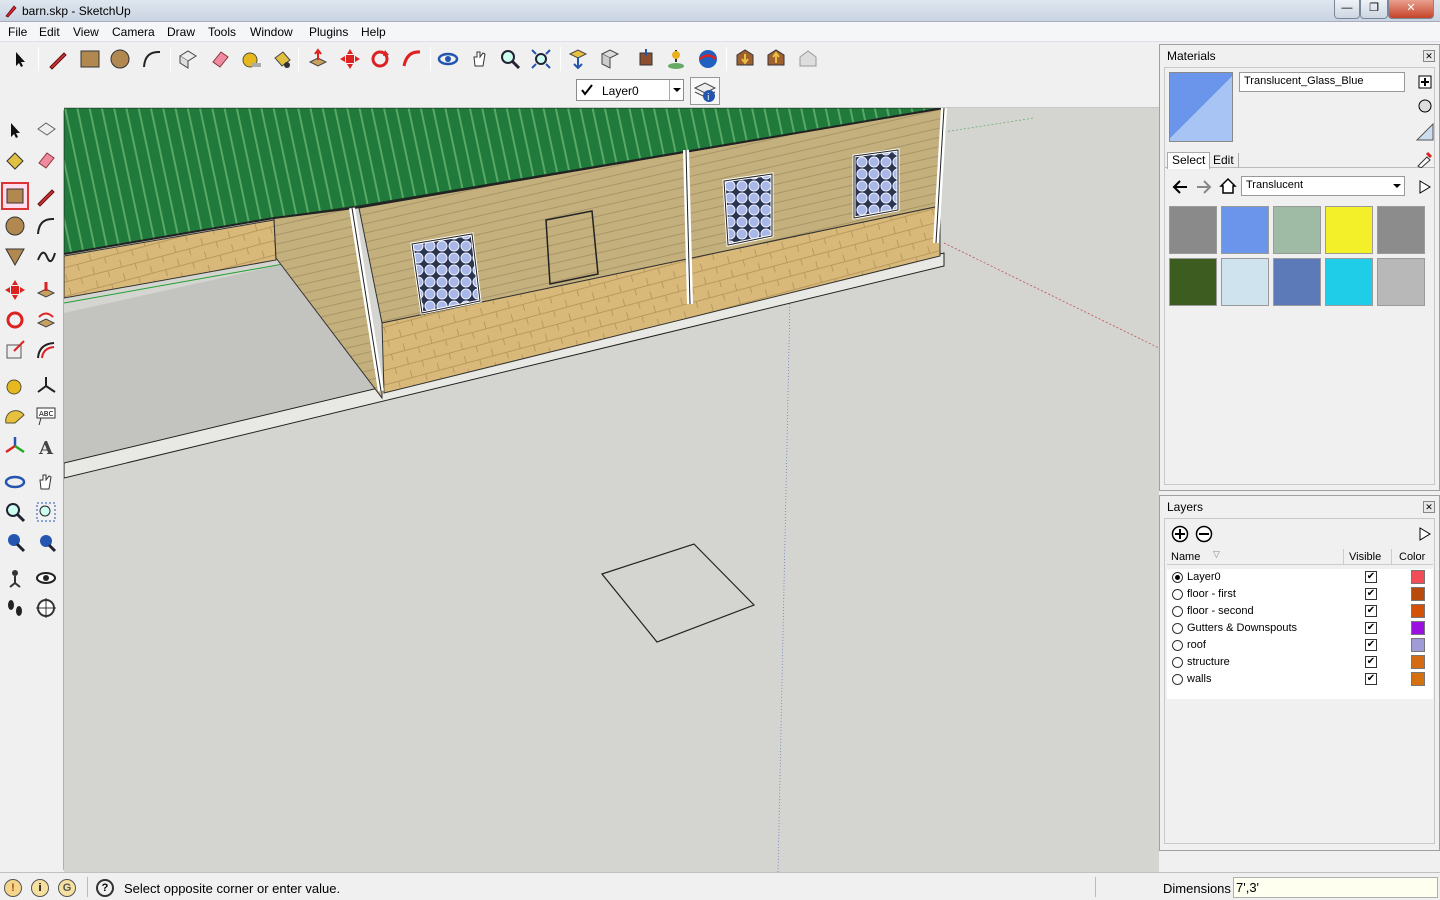  Describe the element at coordinates (1204, 534) in the screenshot. I see `delete-layer-icon` at that location.